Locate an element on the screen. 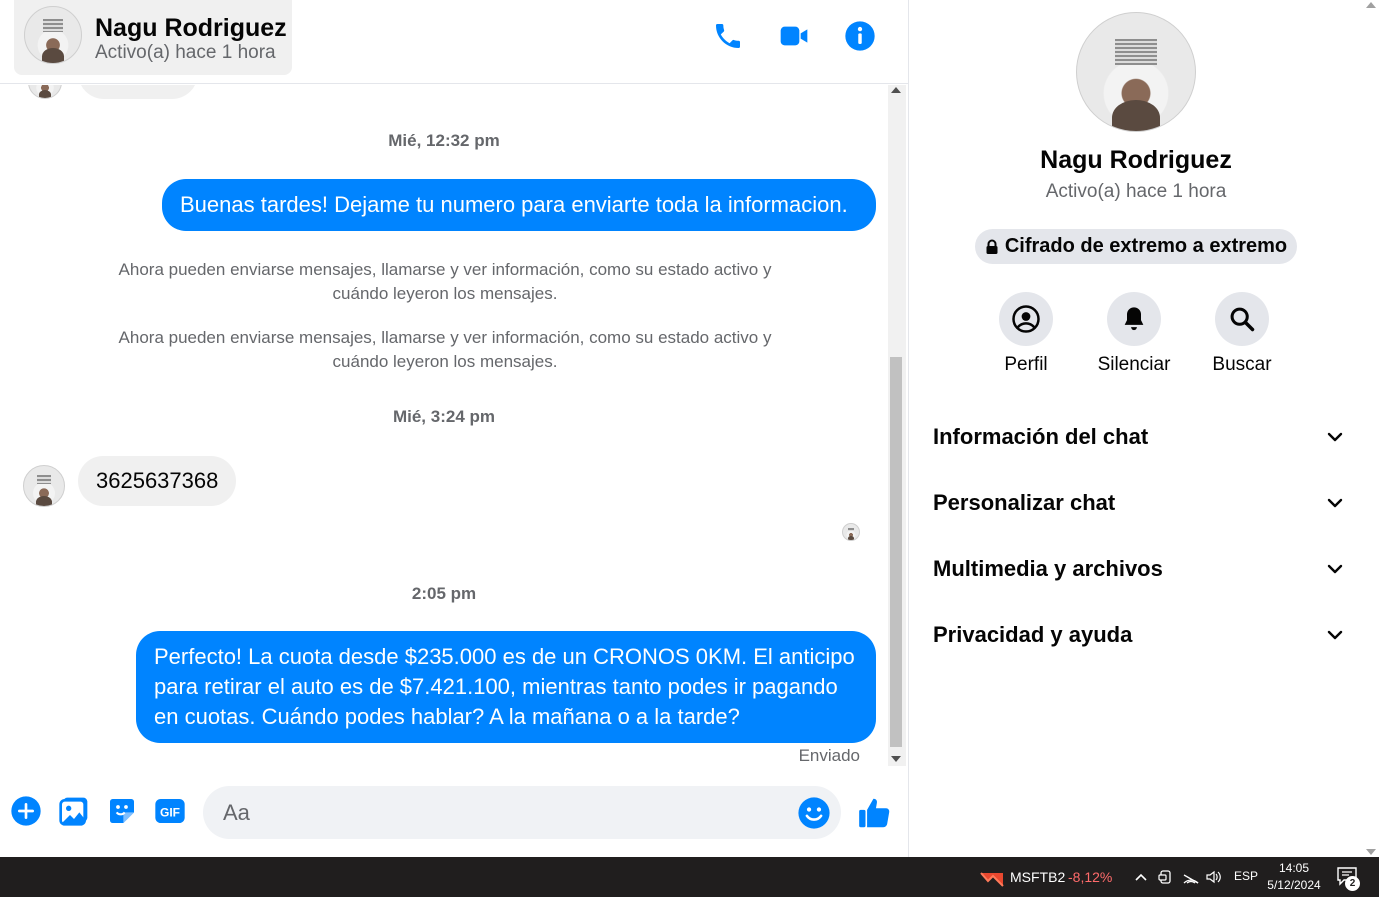 The height and width of the screenshot is (897, 1379). details-scrollbar is located at coordinates (1370, 428).